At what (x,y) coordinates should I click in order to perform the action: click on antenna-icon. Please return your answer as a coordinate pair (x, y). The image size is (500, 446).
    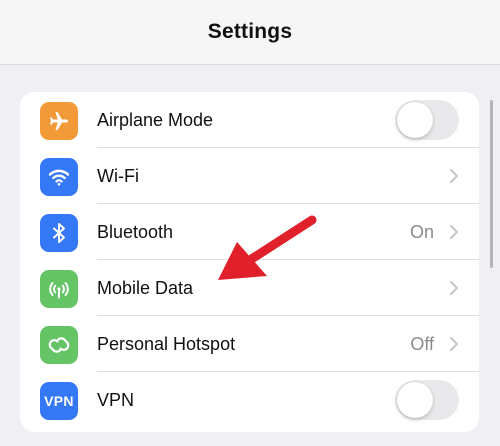
    Looking at the image, I should click on (59, 289).